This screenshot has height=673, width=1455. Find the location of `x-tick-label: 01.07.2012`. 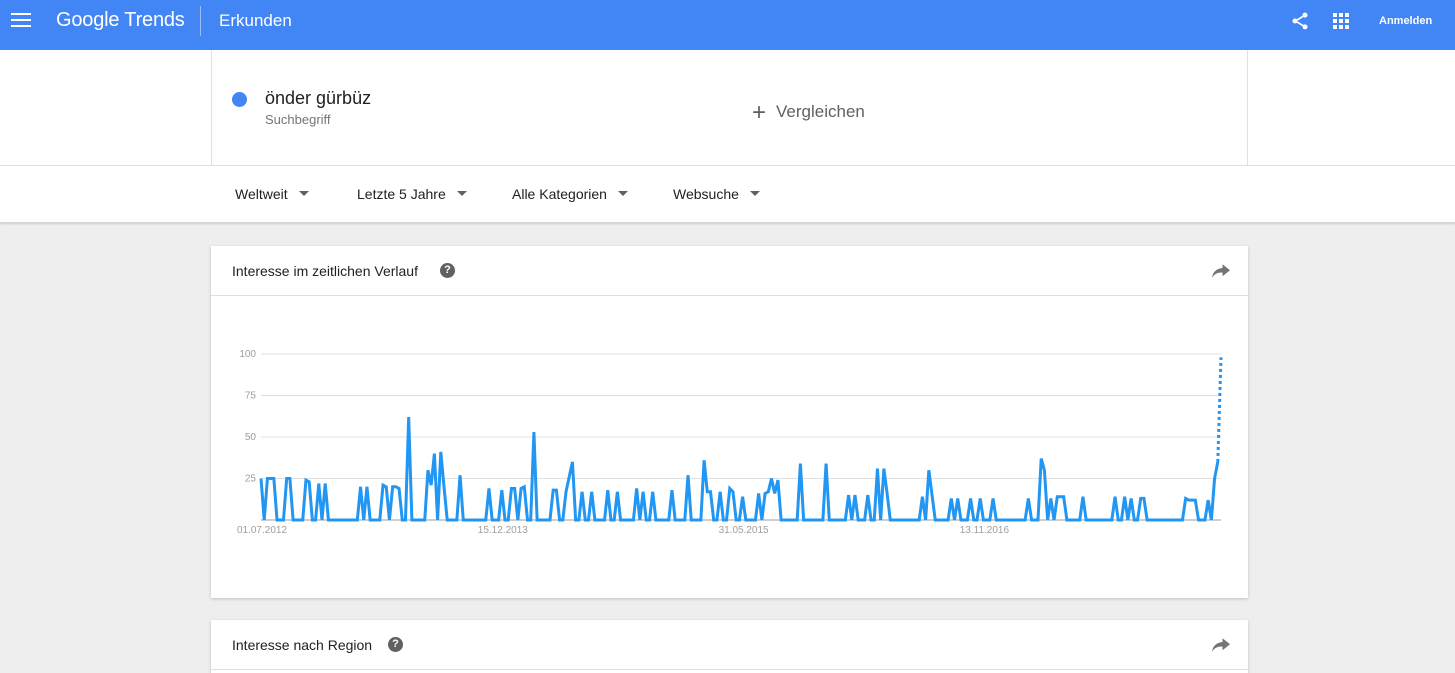

x-tick-label: 01.07.2012 is located at coordinates (262, 530).